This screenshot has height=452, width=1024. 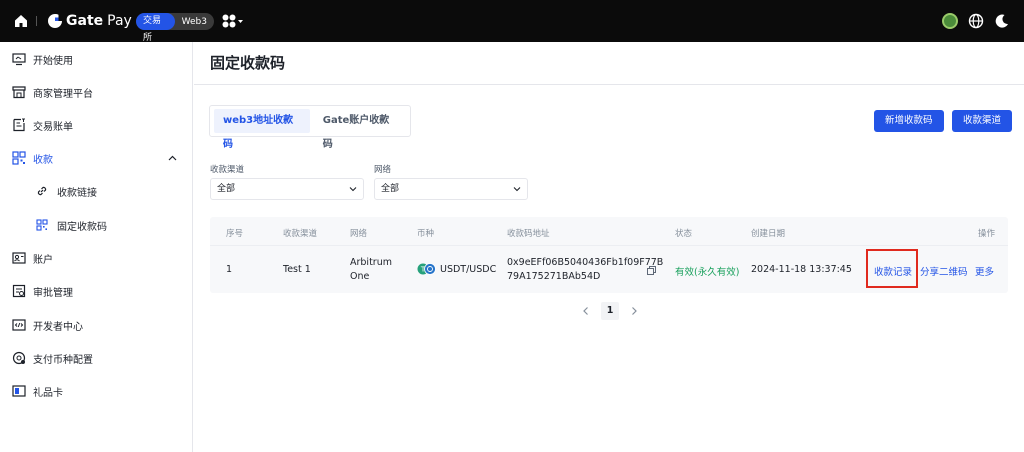 What do you see at coordinates (63, 94) in the screenshot?
I see `sidebar-item-label: 商家管理平台` at bounding box center [63, 94].